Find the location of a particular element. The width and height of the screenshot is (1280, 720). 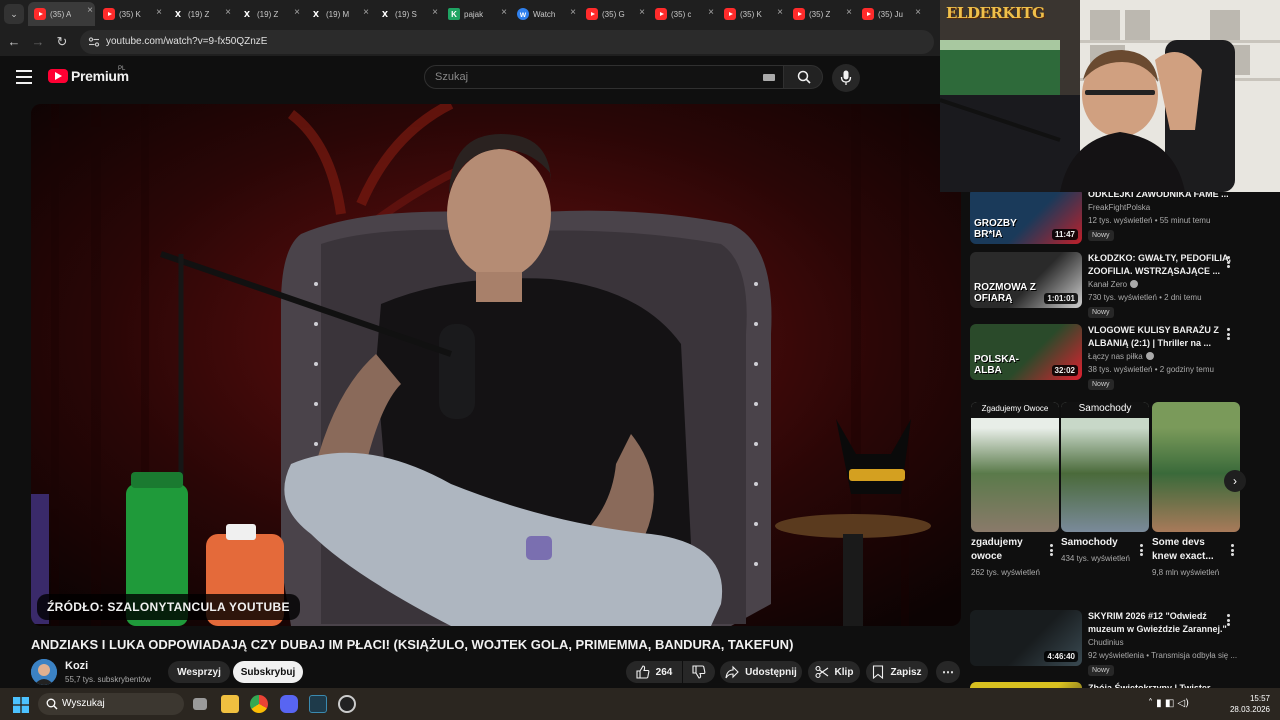

video-thumbnail: GROZBY BR*IA 11:47 is located at coordinates (1026, 218).